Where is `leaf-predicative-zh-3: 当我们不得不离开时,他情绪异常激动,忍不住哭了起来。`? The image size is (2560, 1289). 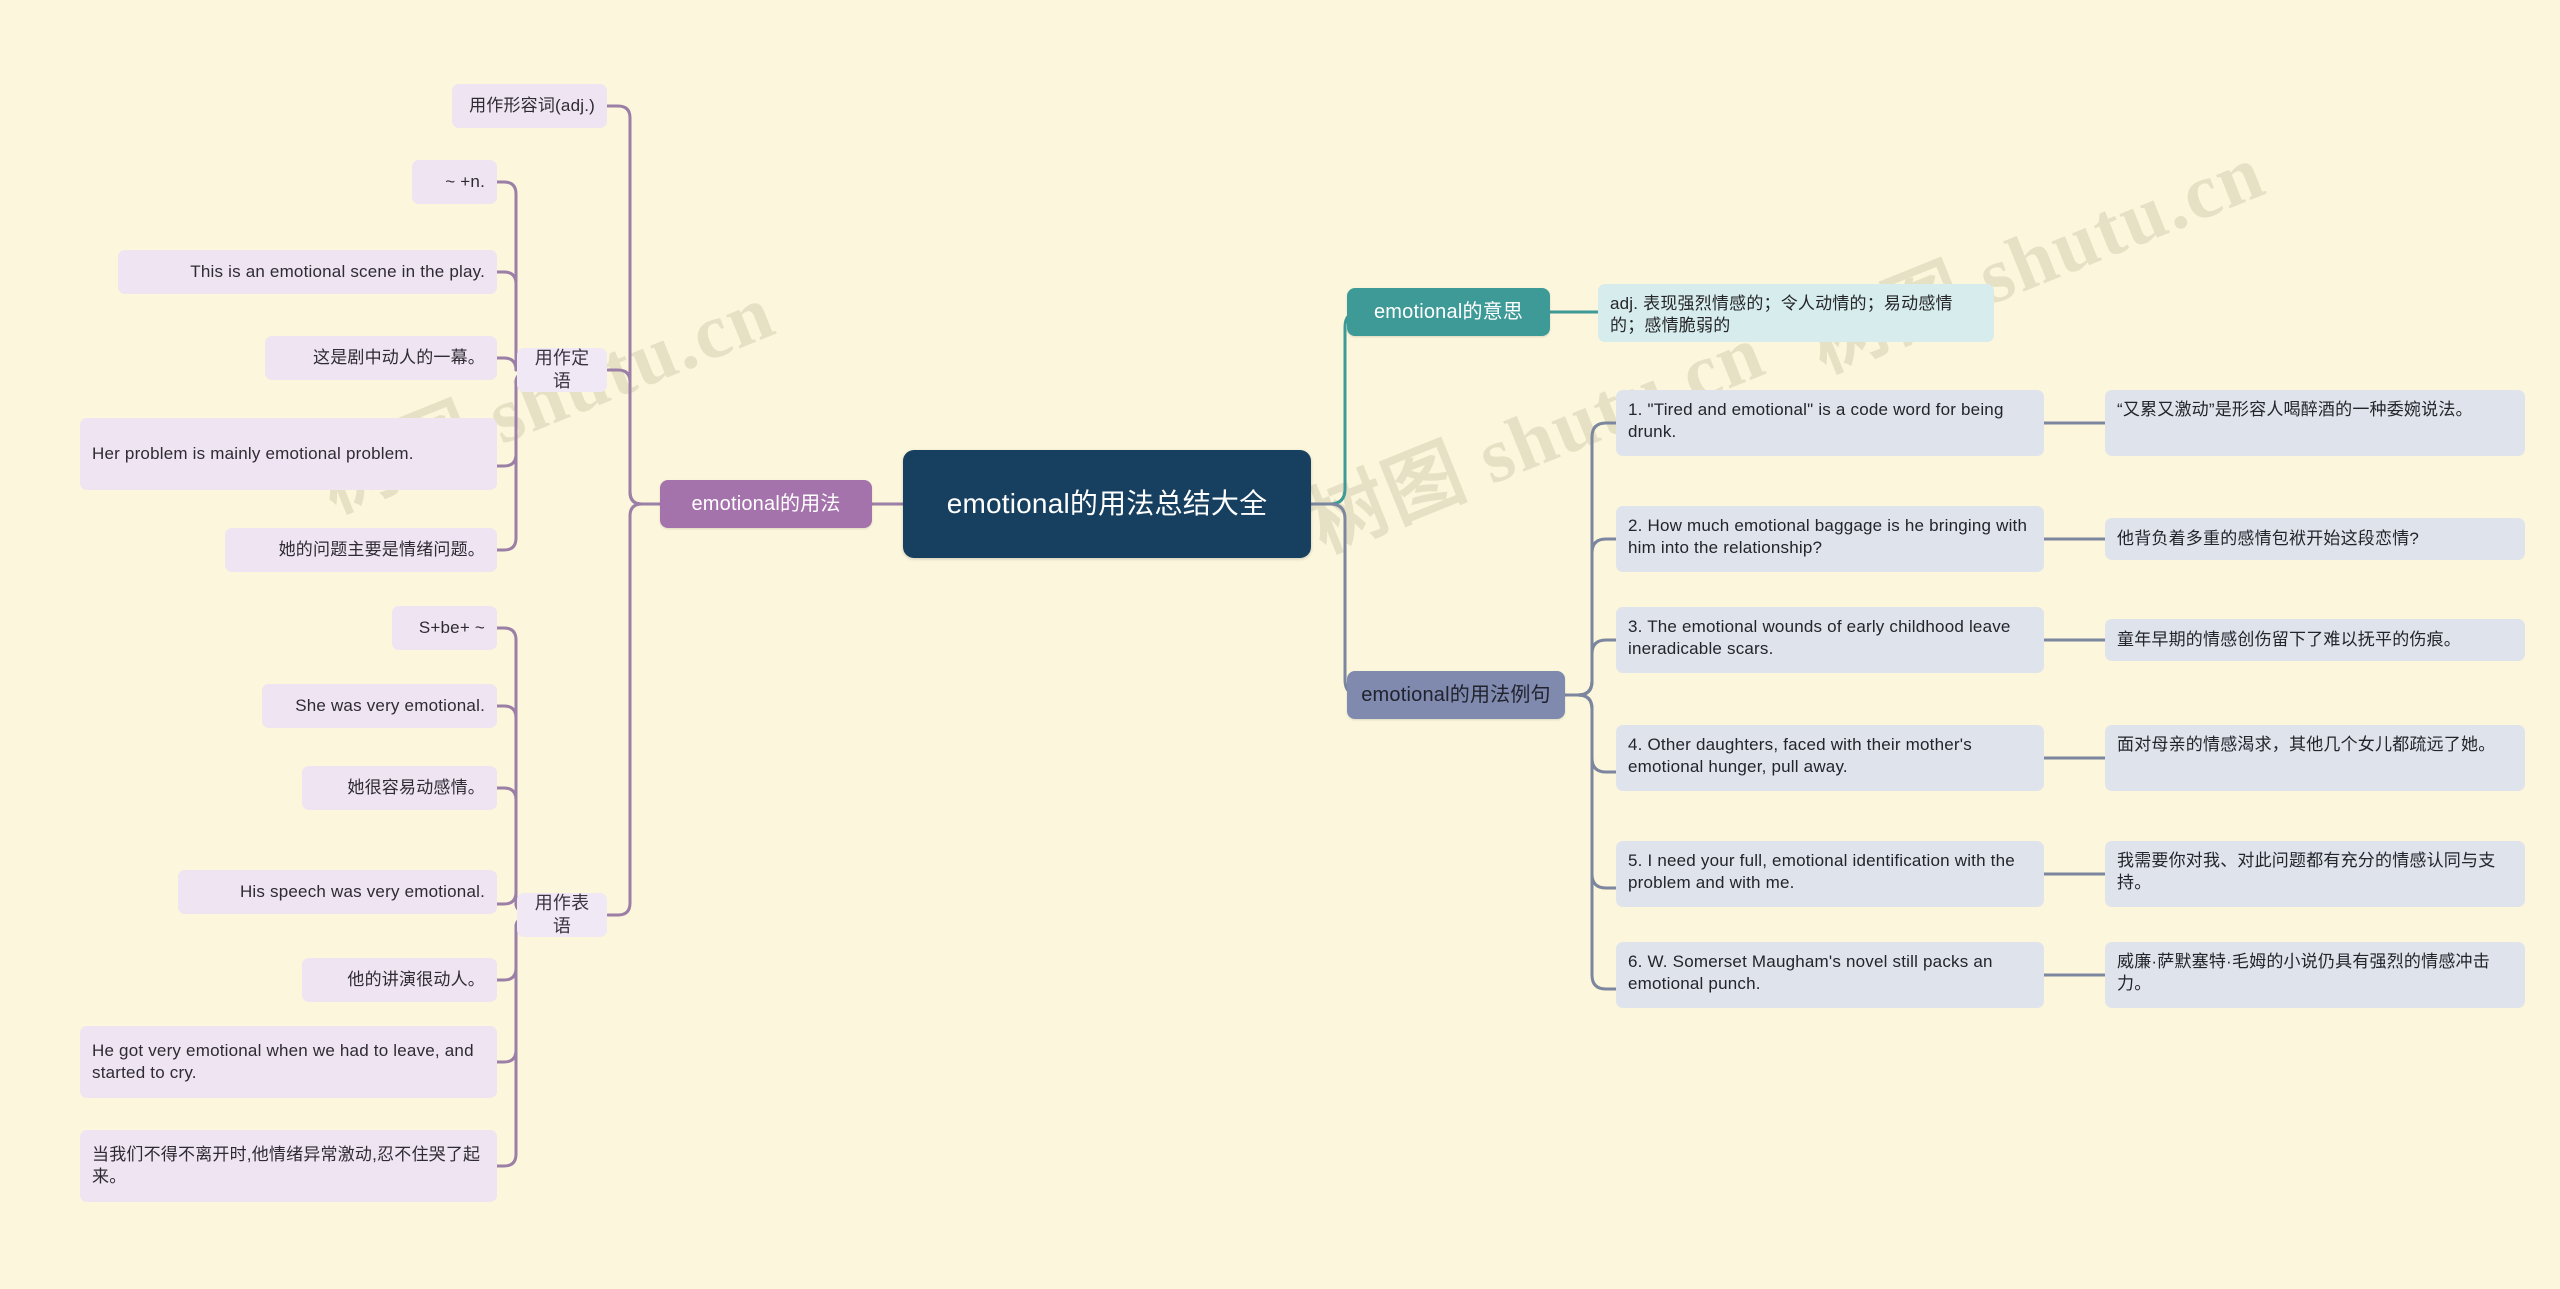
leaf-predicative-zh-3: 当我们不得不离开时,他情绪异常激动,忍不住哭了起来。 is located at coordinates (288, 1166).